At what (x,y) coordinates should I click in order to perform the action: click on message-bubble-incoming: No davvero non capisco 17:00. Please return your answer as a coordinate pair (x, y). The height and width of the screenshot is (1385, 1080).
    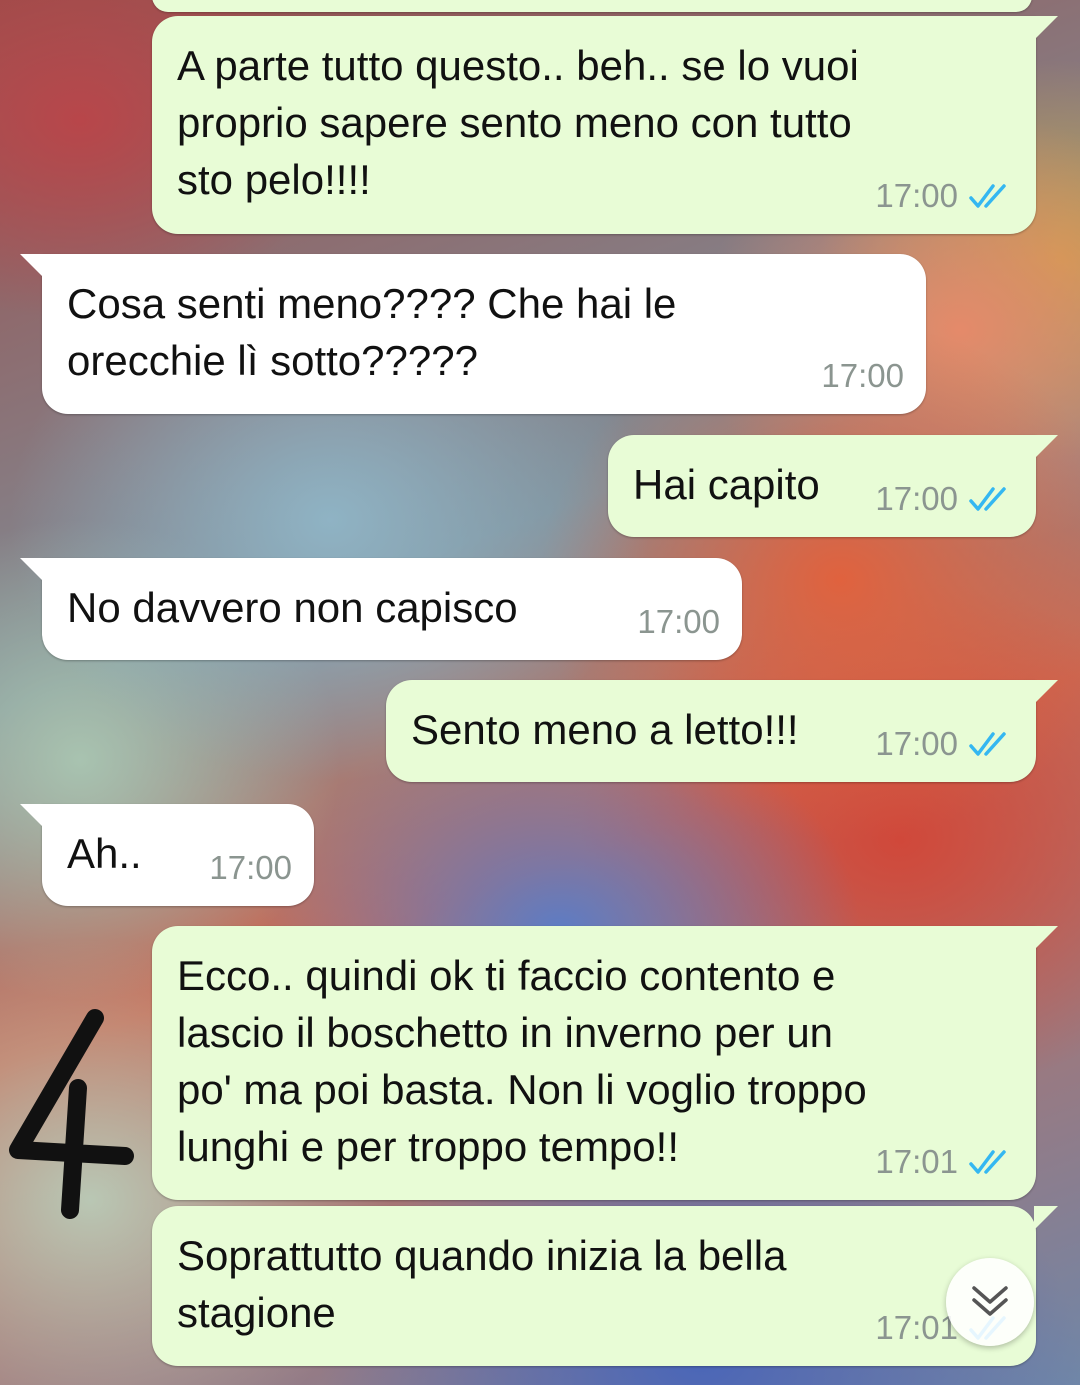
    Looking at the image, I should click on (381, 609).